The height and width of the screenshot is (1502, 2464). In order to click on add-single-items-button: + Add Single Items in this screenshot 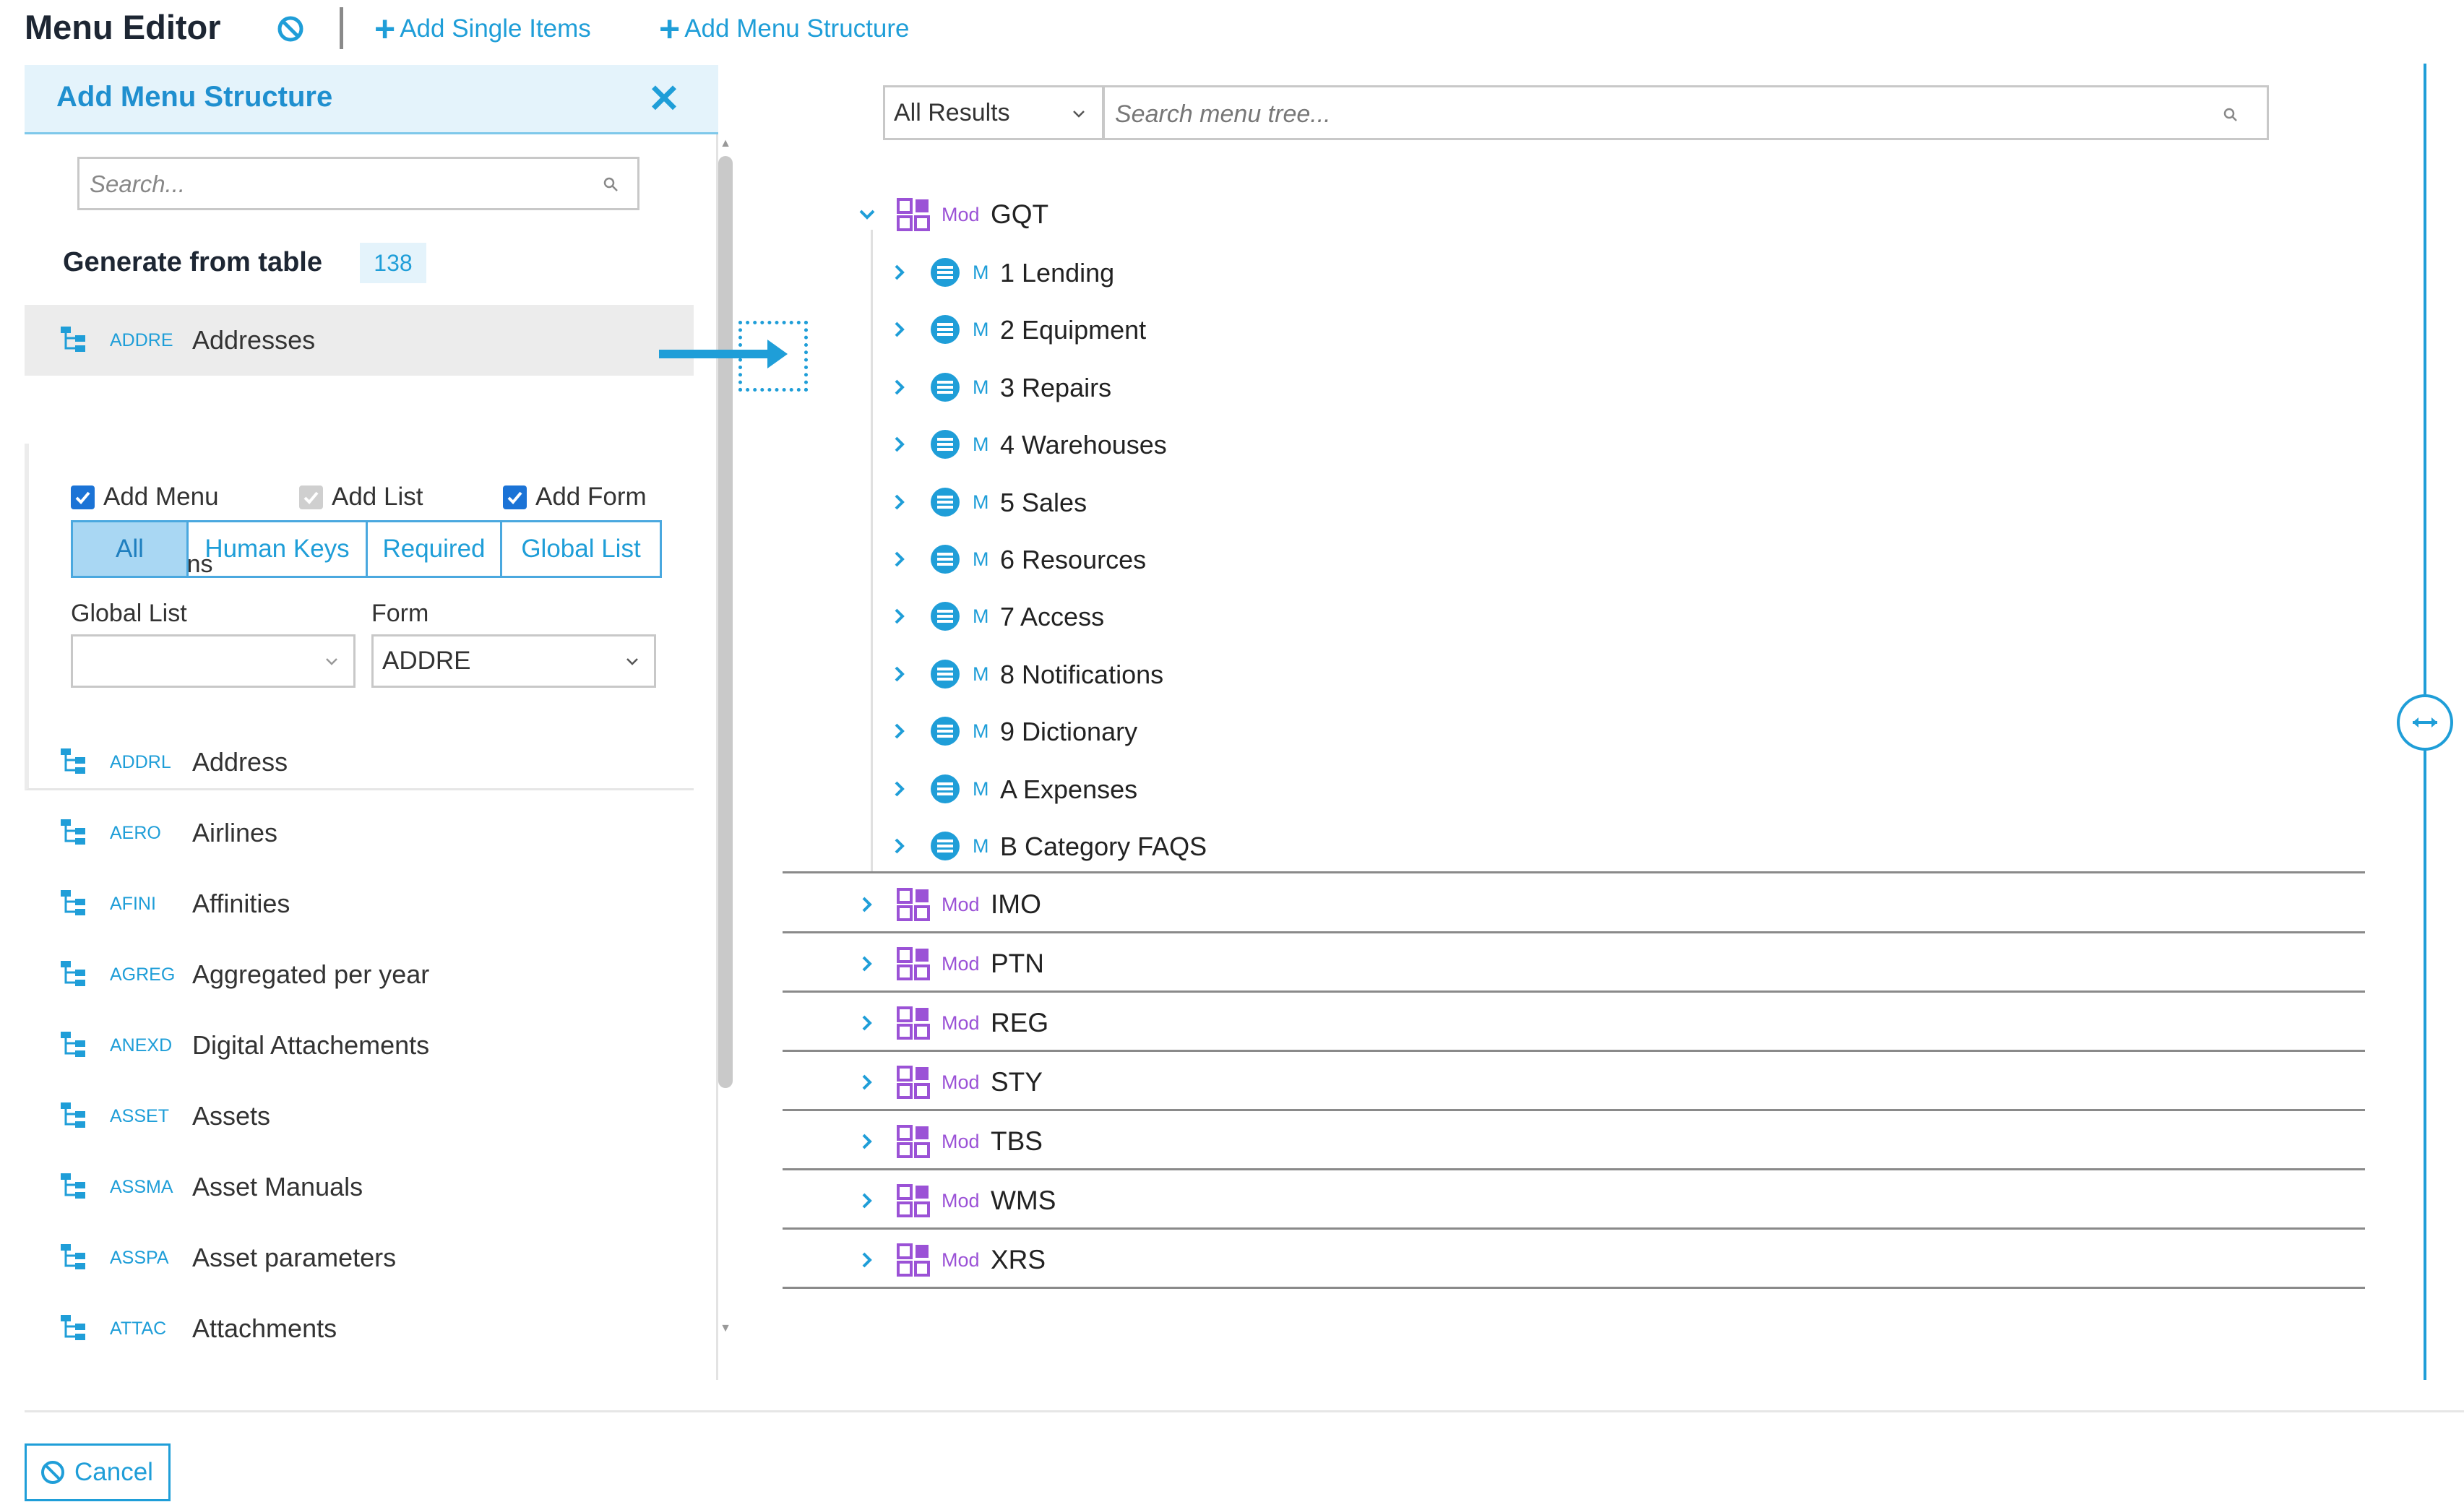, I will do `click(482, 29)`.